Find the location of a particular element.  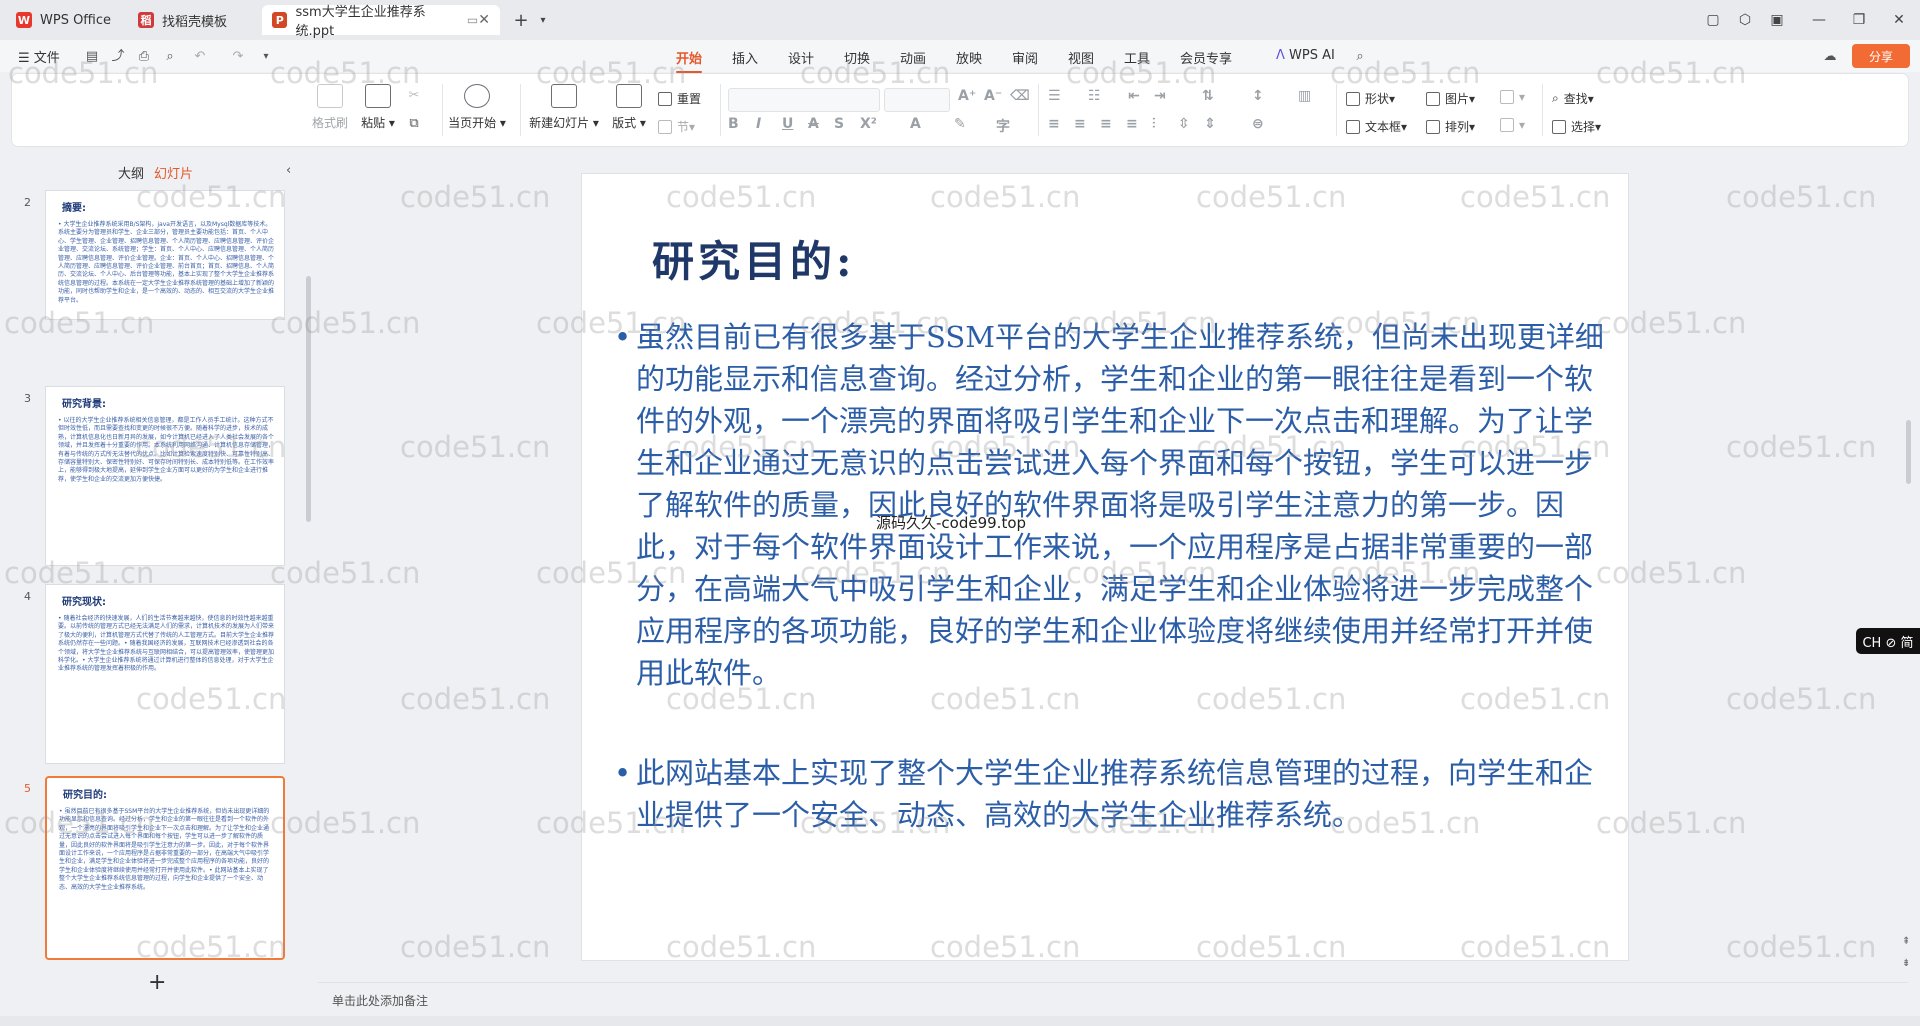

section-button: 节 ▾ is located at coordinates (676, 126).